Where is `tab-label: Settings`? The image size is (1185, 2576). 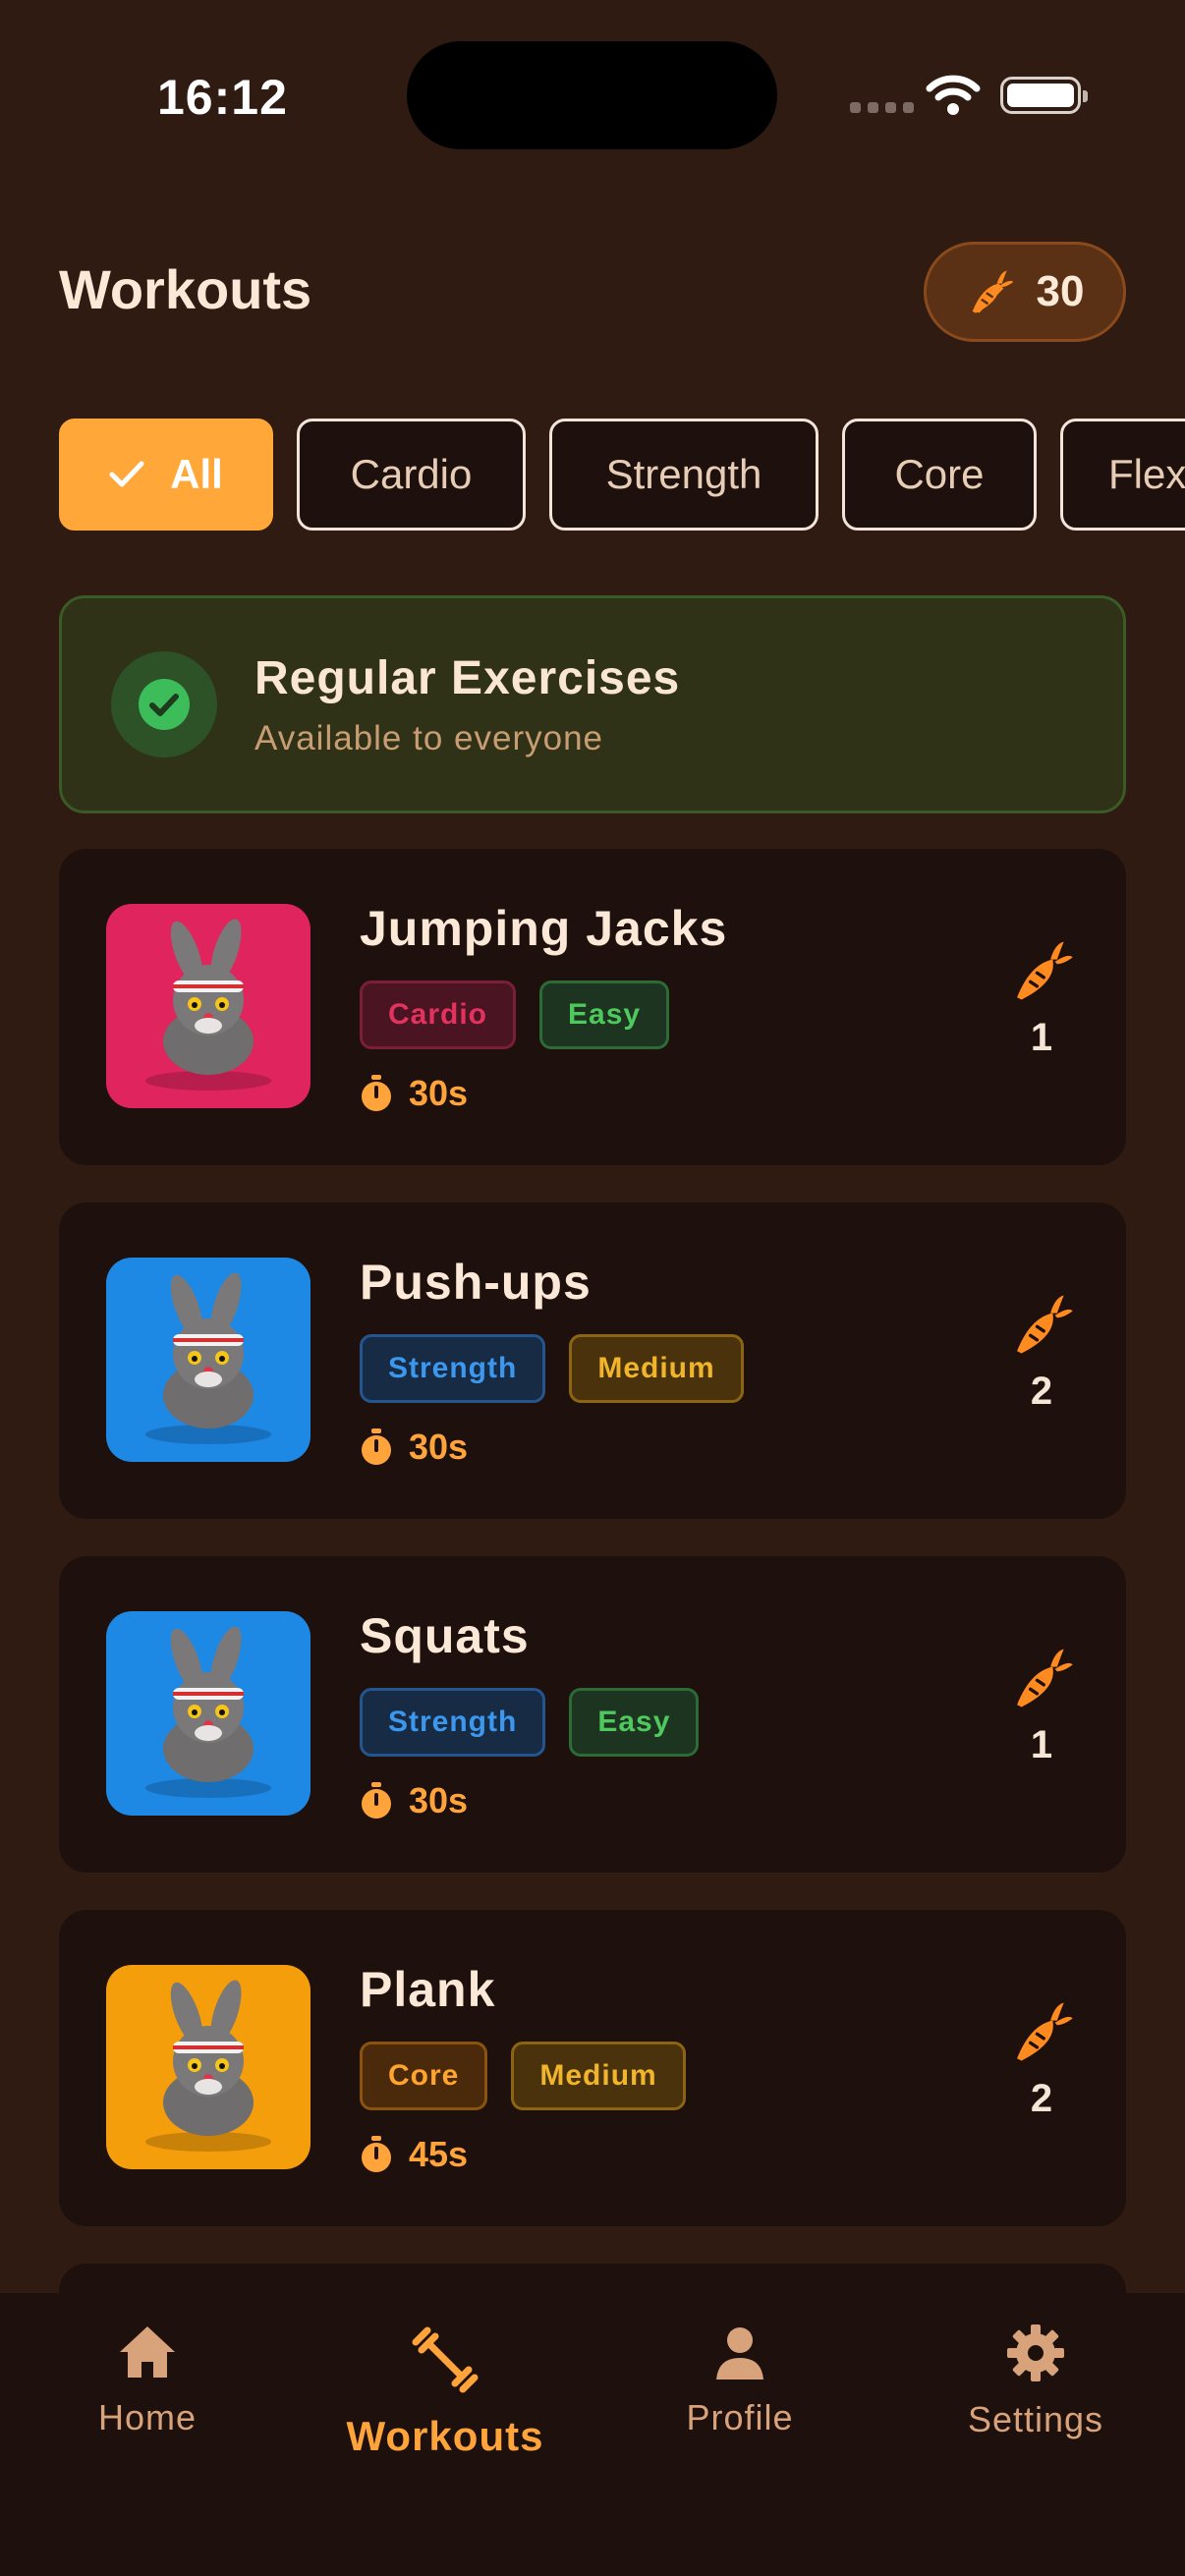
tab-label: Settings is located at coordinates (1035, 2419).